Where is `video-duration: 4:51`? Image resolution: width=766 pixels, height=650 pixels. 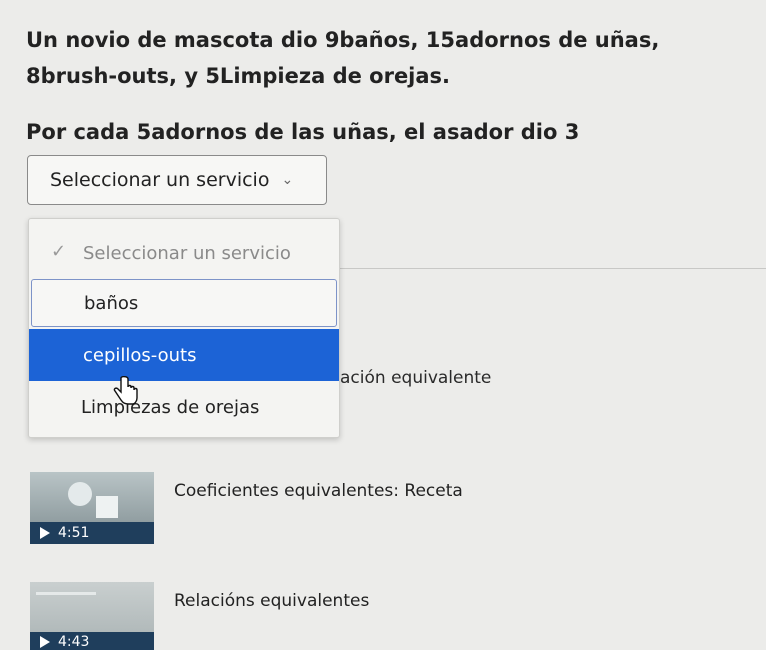
video-duration: 4:51 is located at coordinates (74, 533).